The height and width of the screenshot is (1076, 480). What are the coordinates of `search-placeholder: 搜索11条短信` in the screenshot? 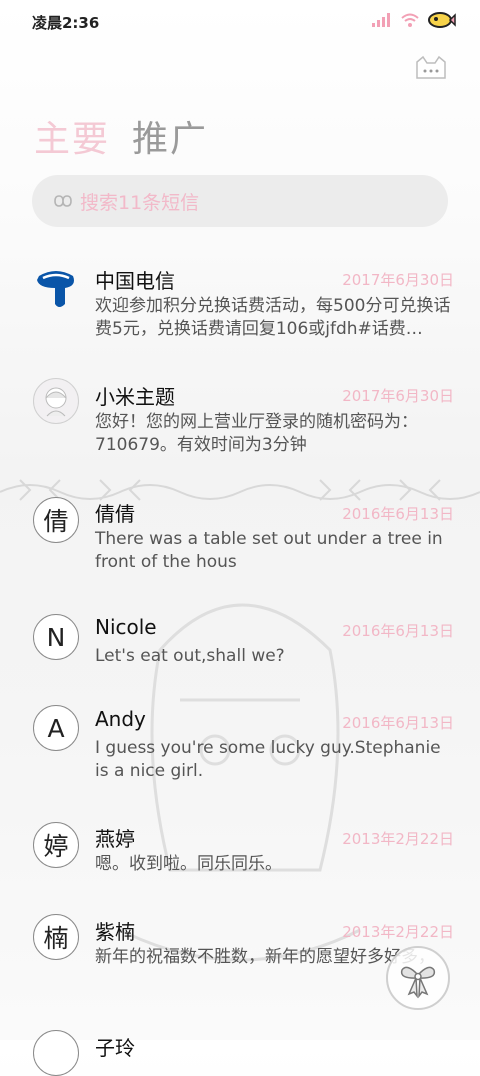 It's located at (140, 202).